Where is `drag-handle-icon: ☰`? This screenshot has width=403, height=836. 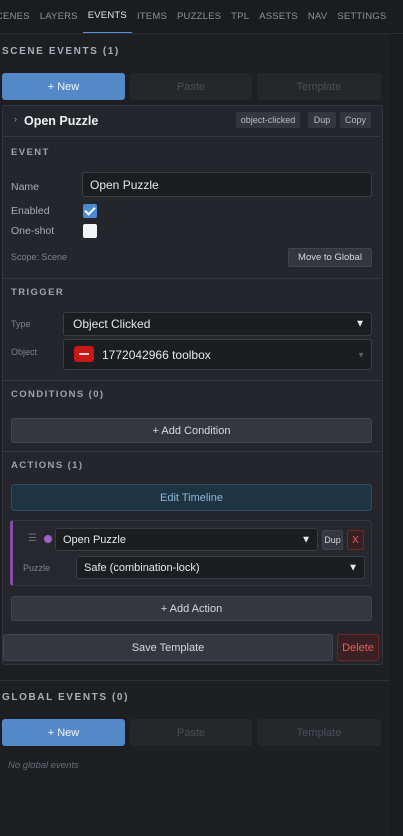
drag-handle-icon: ☰ is located at coordinates (32, 538).